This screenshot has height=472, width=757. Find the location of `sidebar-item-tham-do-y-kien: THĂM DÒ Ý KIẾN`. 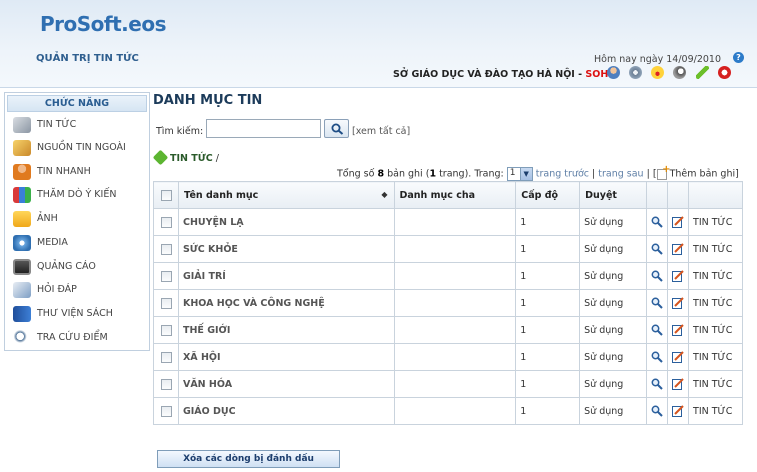

sidebar-item-tham-do-y-kien: THĂM DÒ Ý KIẾN is located at coordinates (79, 195).